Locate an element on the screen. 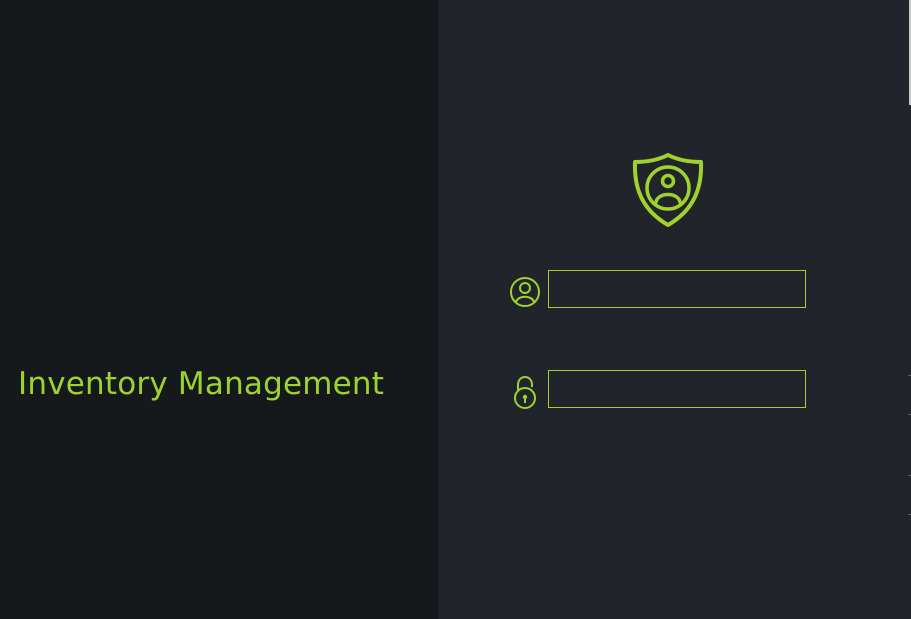  password-input is located at coordinates (677, 389).